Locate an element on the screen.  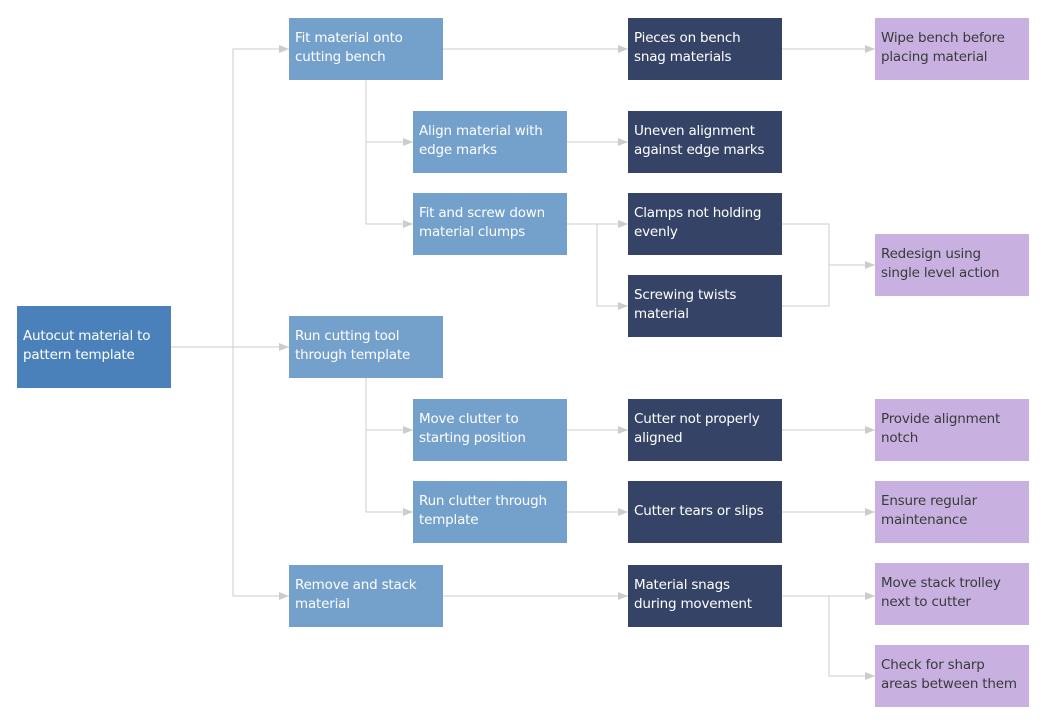
step-node-fit-screw-clumps: Fit and screw down material clumps is located at coordinates (490, 224).